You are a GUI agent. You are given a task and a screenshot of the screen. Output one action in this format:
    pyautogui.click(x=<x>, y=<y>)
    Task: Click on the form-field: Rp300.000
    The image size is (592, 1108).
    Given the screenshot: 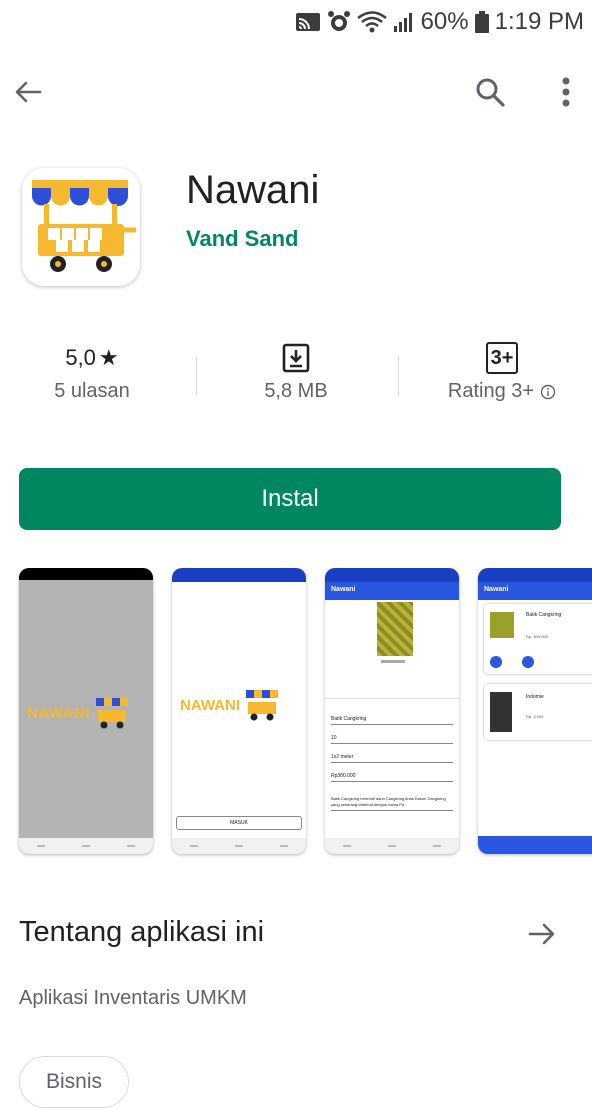 What is the action you would take?
    pyautogui.click(x=392, y=772)
    